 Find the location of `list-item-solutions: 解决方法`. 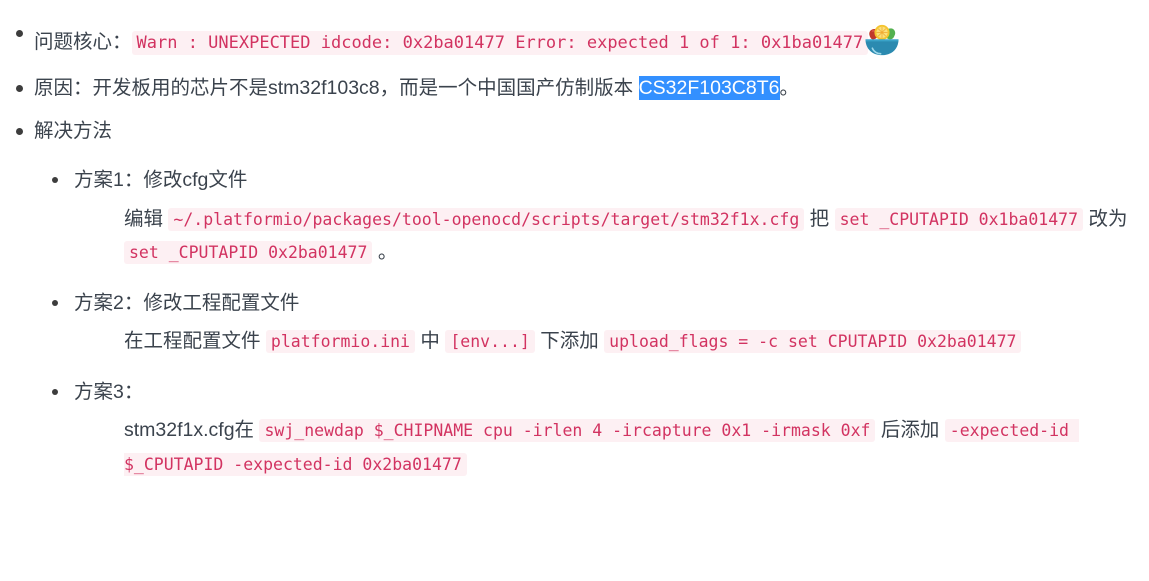

list-item-solutions: 解决方法 is located at coordinates (574, 132).